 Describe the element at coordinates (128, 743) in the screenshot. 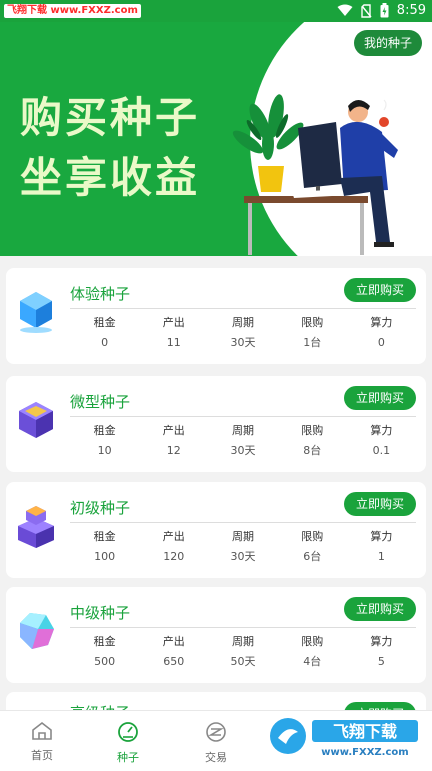

I see `tab-seeds: 种子` at that location.